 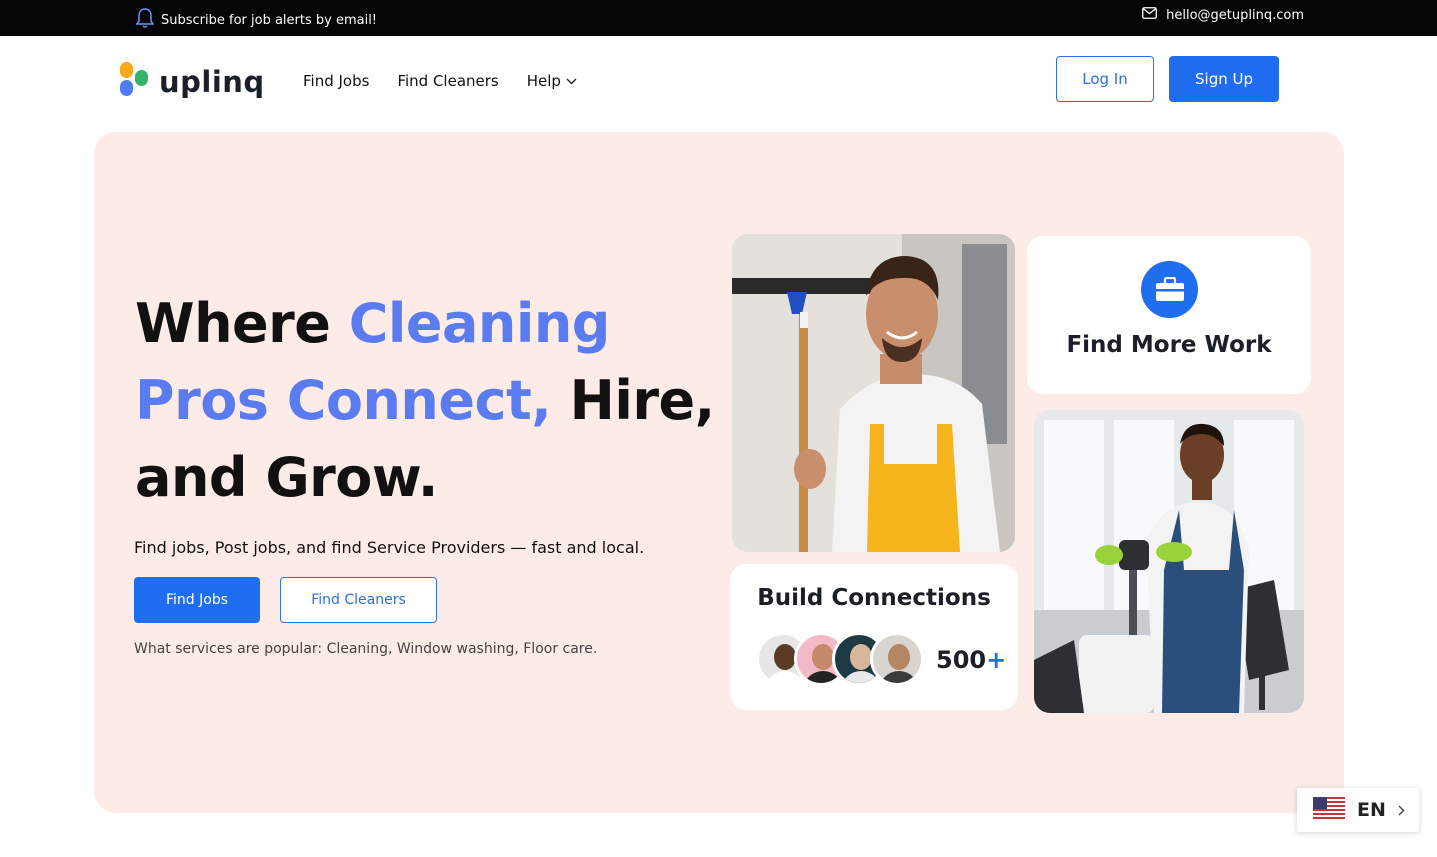 What do you see at coordinates (996, 660) in the screenshot?
I see `member-count-suffix: +` at bounding box center [996, 660].